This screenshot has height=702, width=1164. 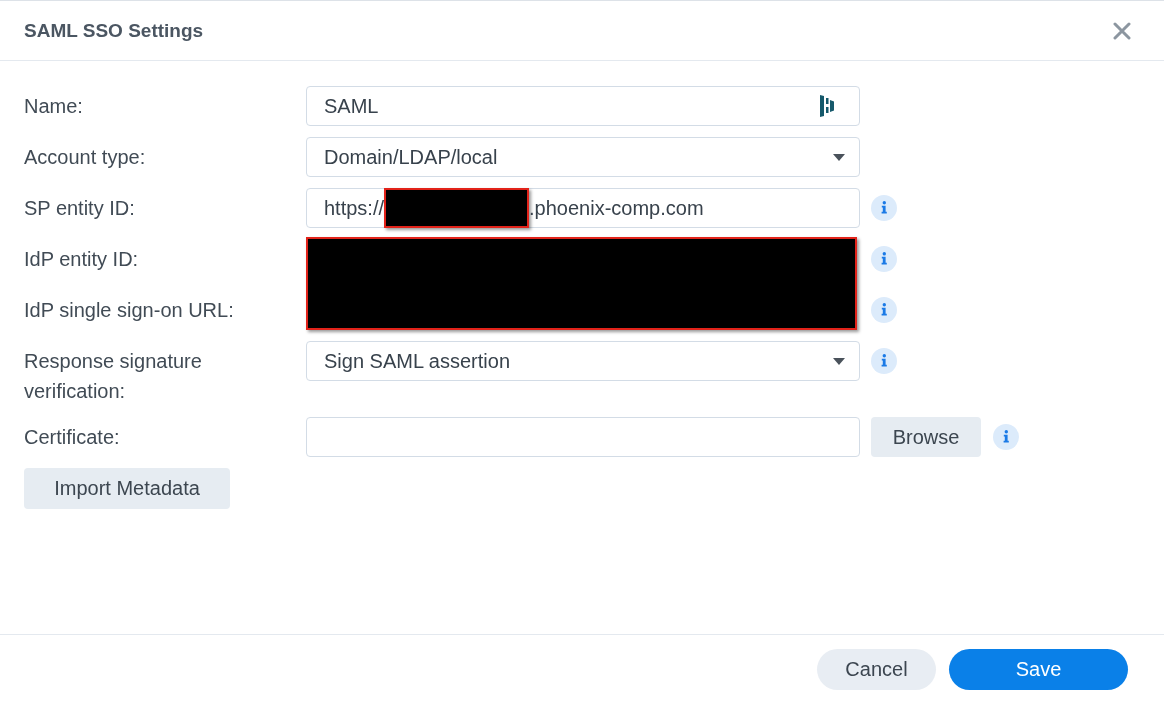 What do you see at coordinates (80, 208) in the screenshot?
I see `field-label: SP entity ID:` at bounding box center [80, 208].